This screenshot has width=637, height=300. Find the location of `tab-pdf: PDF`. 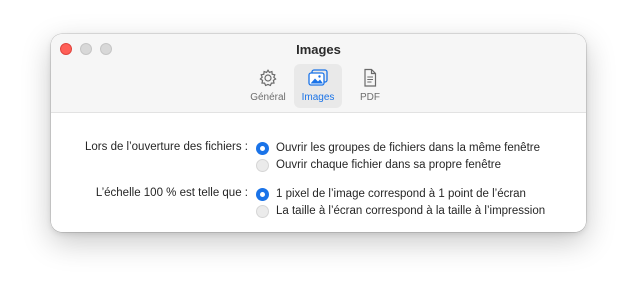

tab-pdf: PDF is located at coordinates (370, 86).